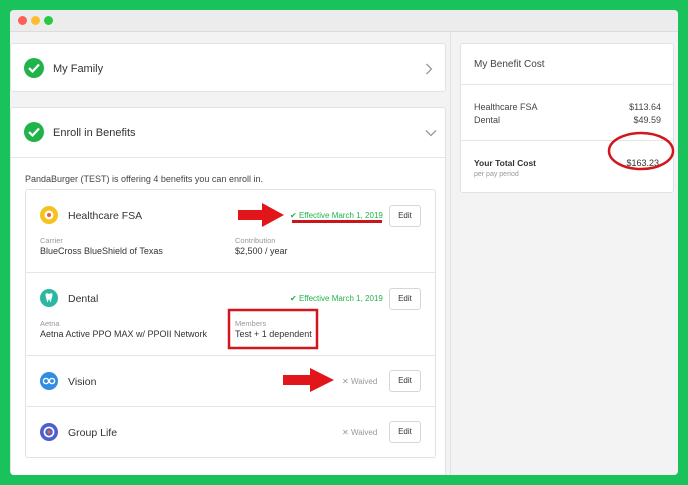 This screenshot has width=688, height=485. What do you see at coordinates (101, 251) in the screenshot?
I see `carrier-value: BlueCross BlueShield of Texas` at bounding box center [101, 251].